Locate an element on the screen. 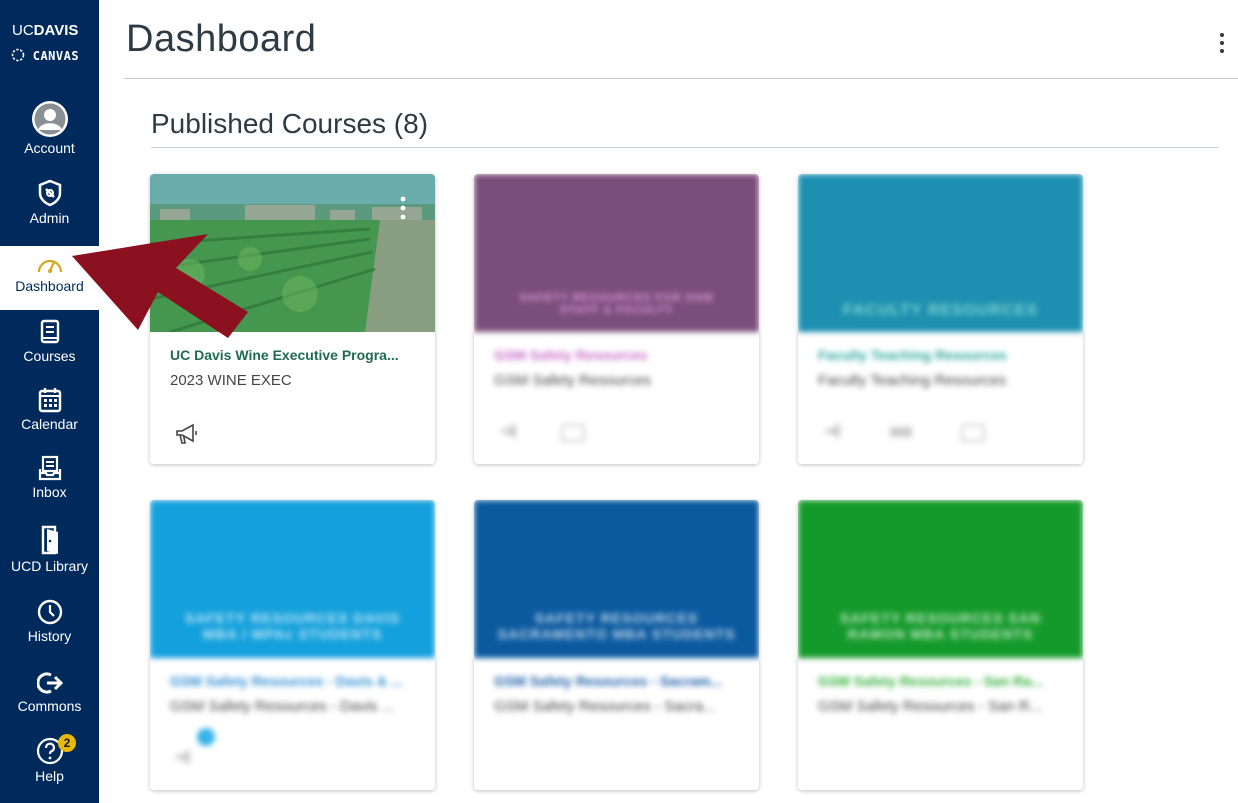 Image resolution: width=1238 pixels, height=803 pixels. nav-item-account: Account is located at coordinates (49, 132).